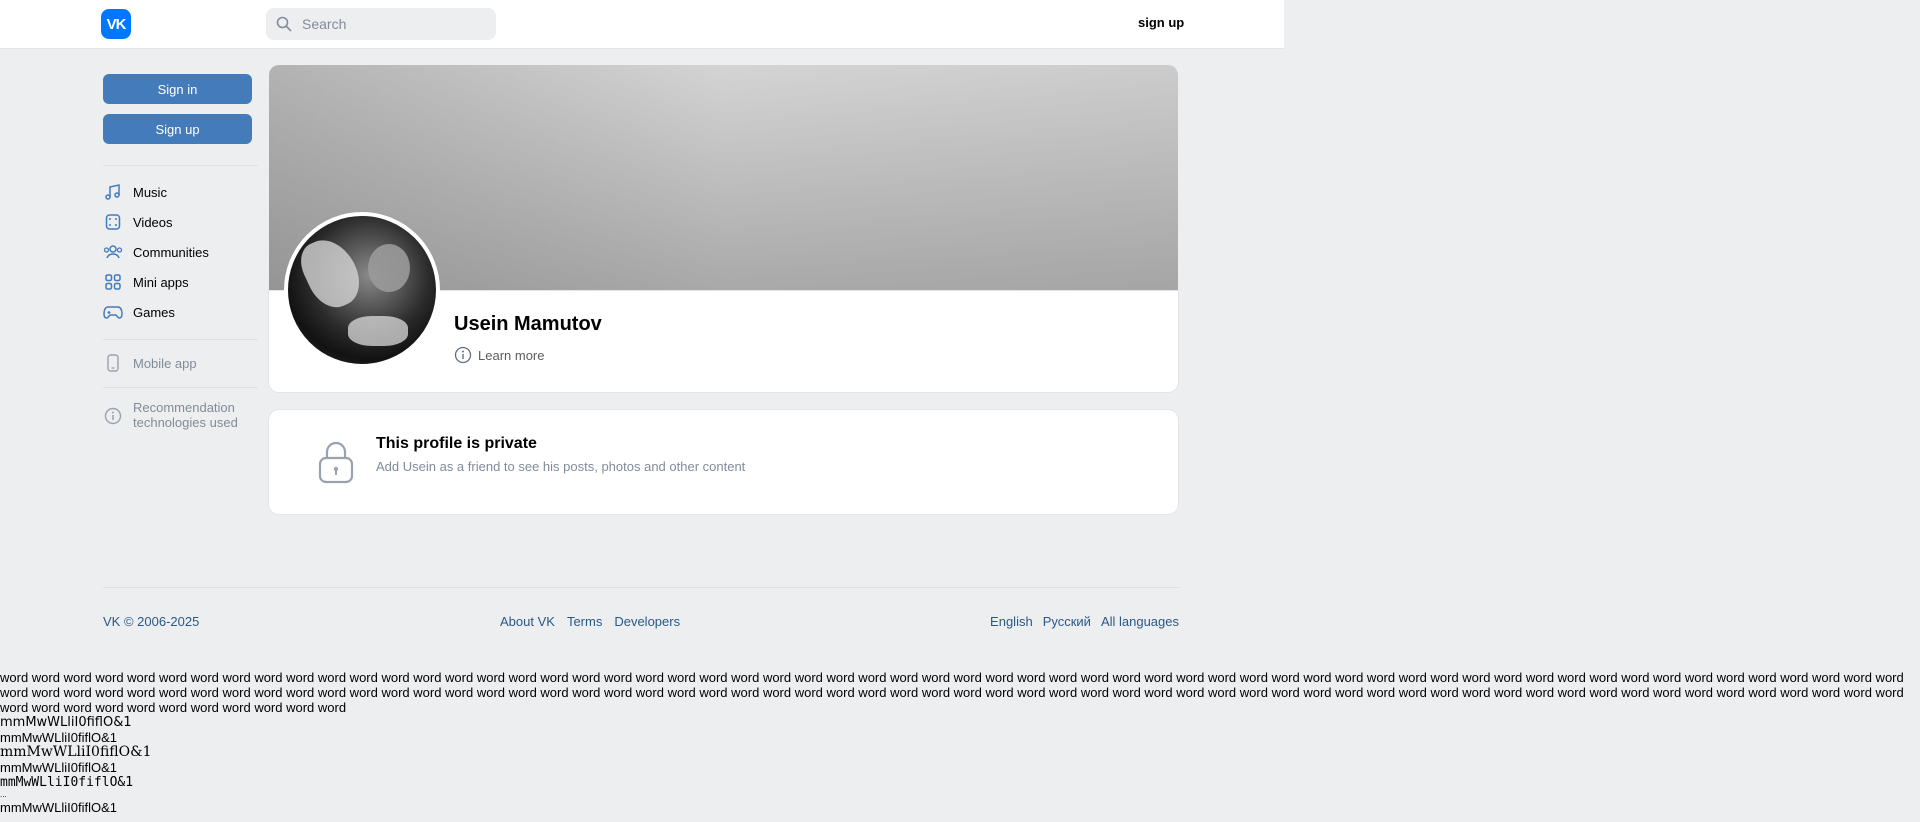 This screenshot has height=822, width=1920. Describe the element at coordinates (161, 282) in the screenshot. I see `sidebar-item-label: Mini apps` at that location.